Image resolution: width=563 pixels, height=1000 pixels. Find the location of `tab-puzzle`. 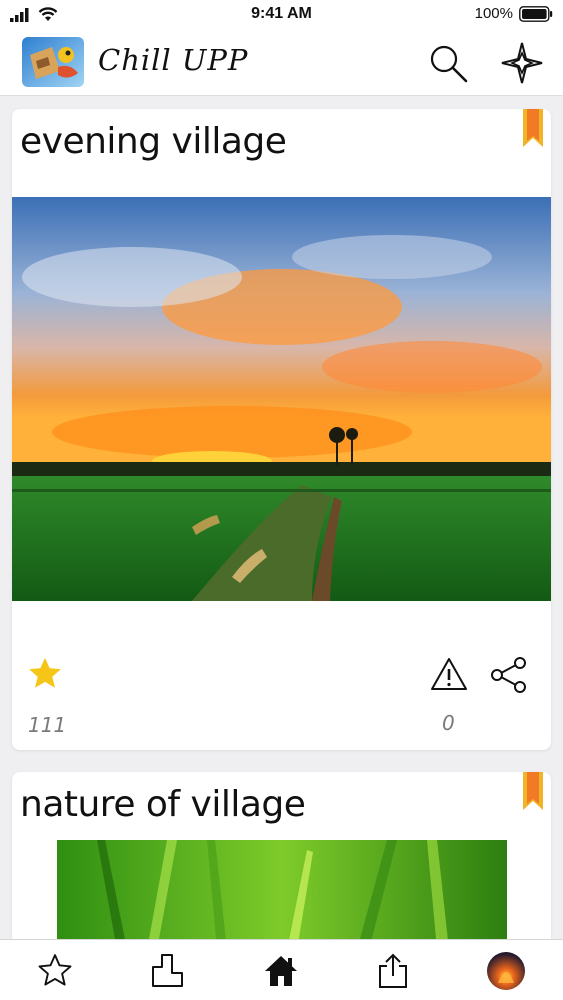

tab-puzzle is located at coordinates (168, 970).